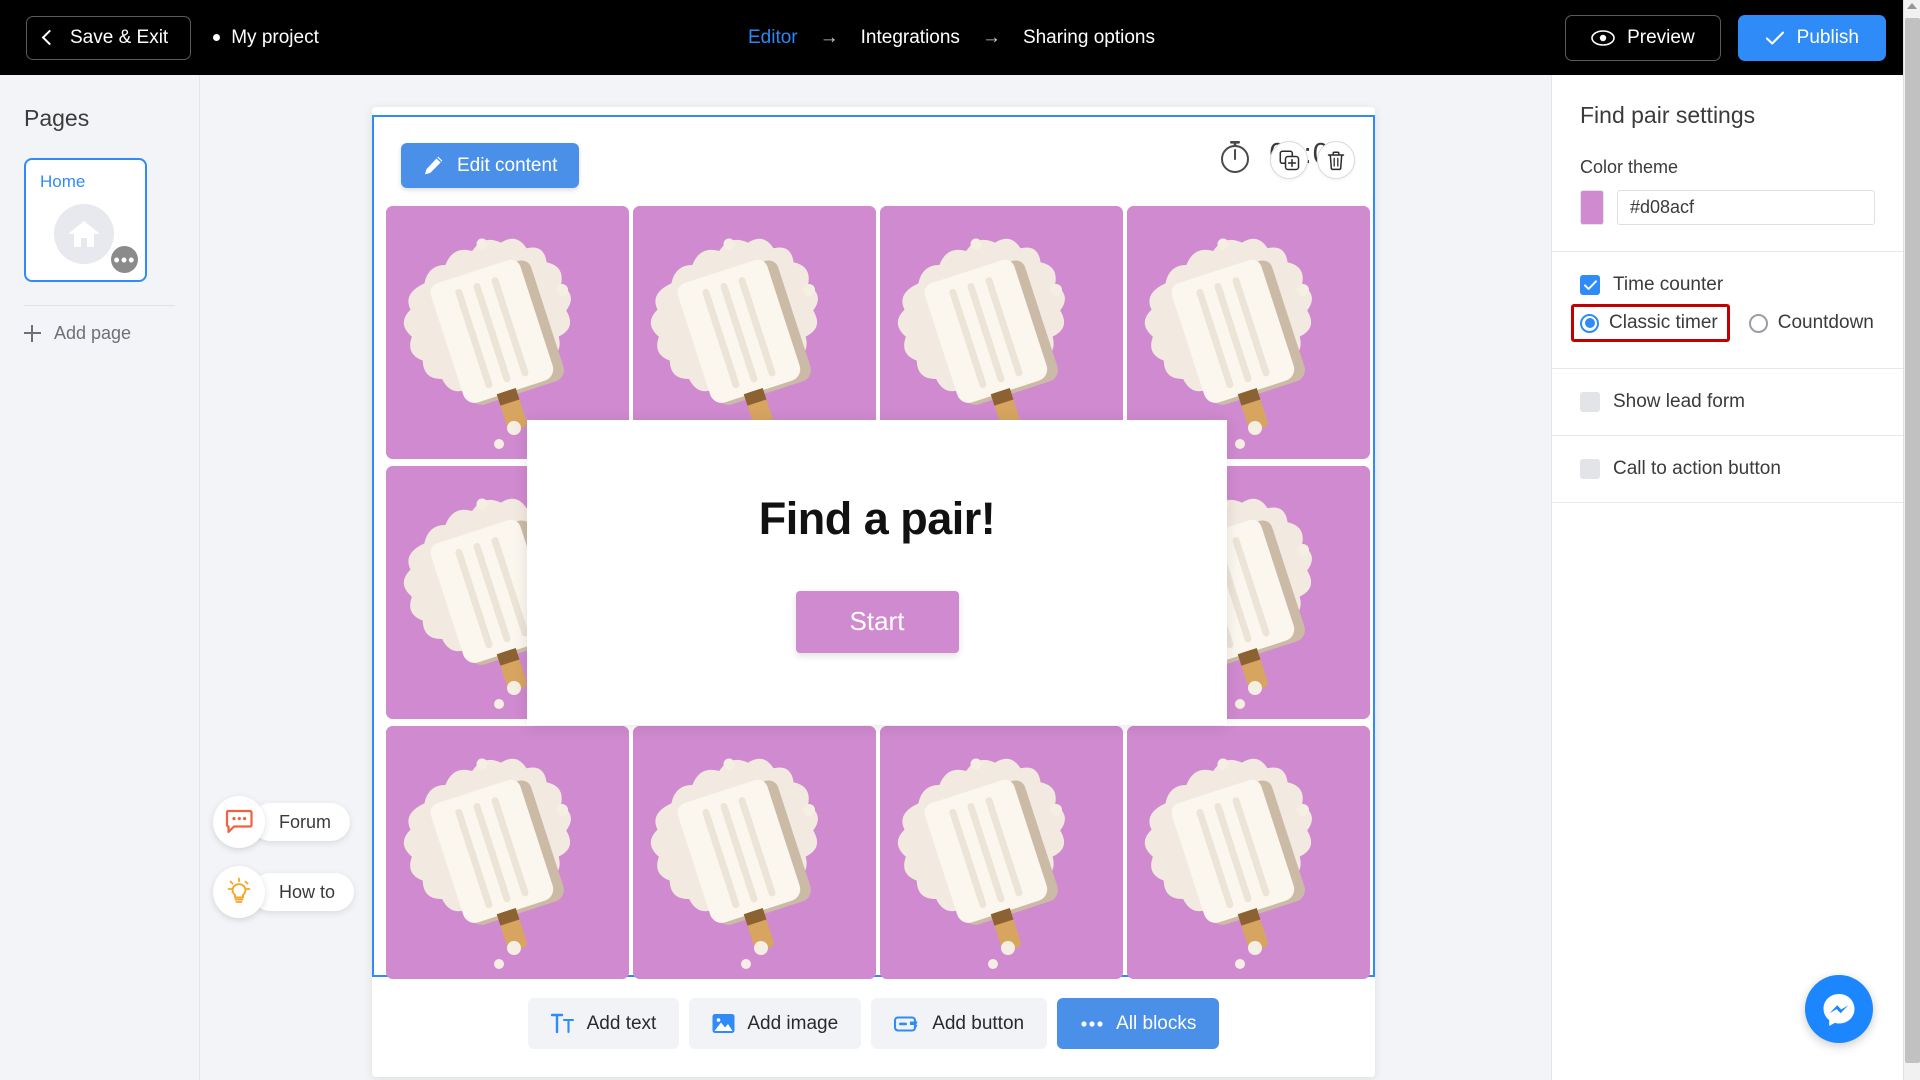  What do you see at coordinates (1663, 322) in the screenshot?
I see `classic-timer-label: Classic timer` at bounding box center [1663, 322].